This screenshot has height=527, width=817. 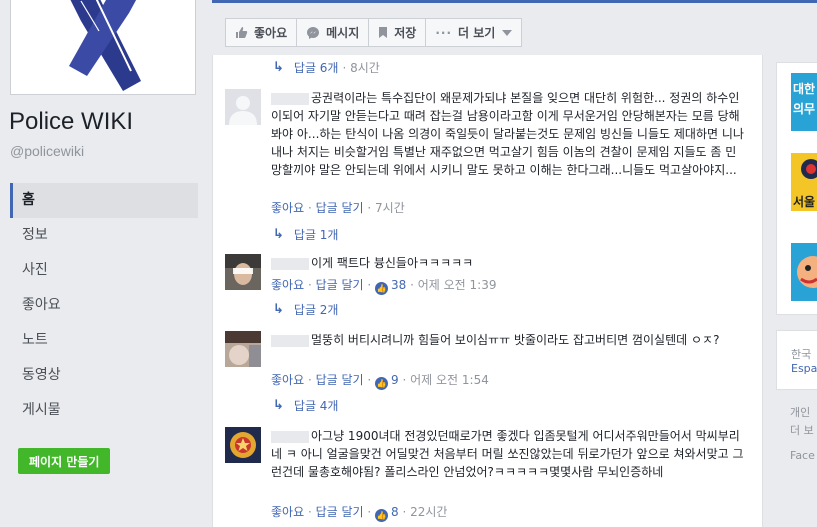 I want to click on reply-count: 답글 2개, so click(x=316, y=310).